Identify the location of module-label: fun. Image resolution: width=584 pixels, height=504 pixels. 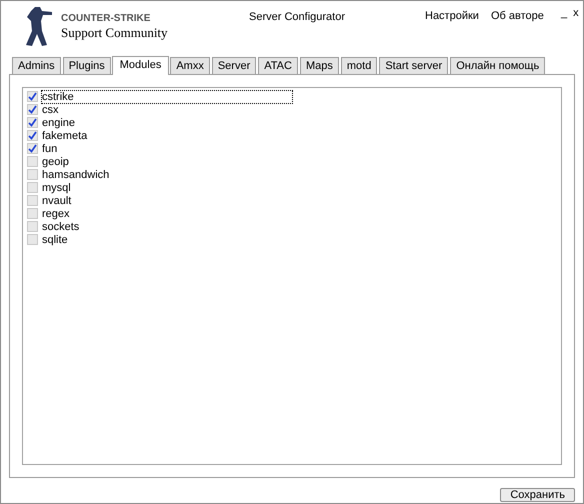
(49, 149).